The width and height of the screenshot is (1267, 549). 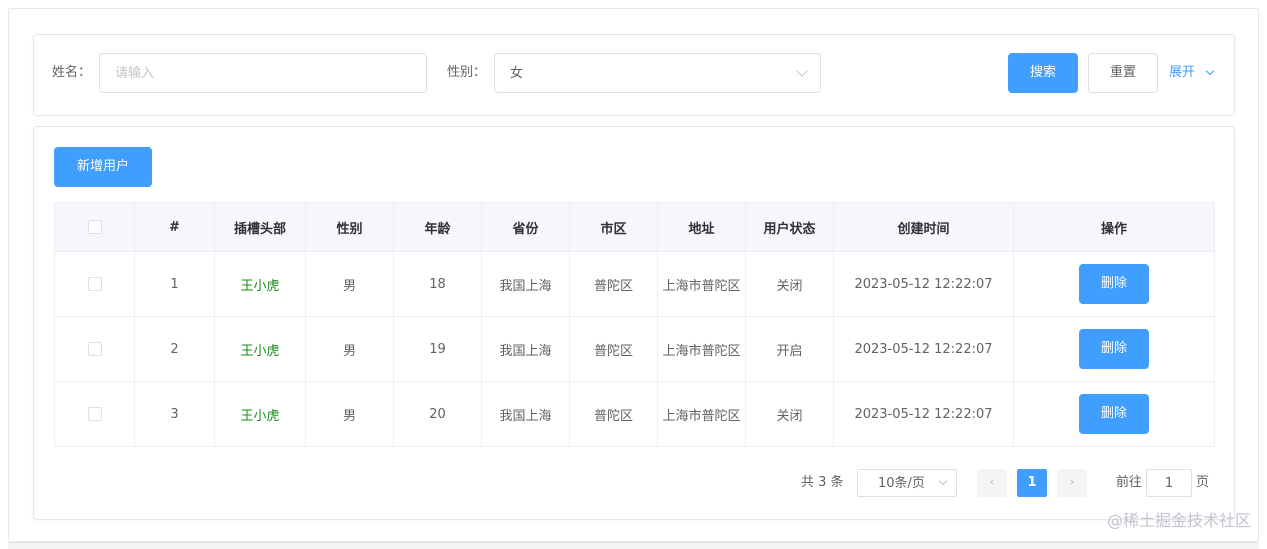 What do you see at coordinates (349, 227) in the screenshot?
I see `column-header: 性别` at bounding box center [349, 227].